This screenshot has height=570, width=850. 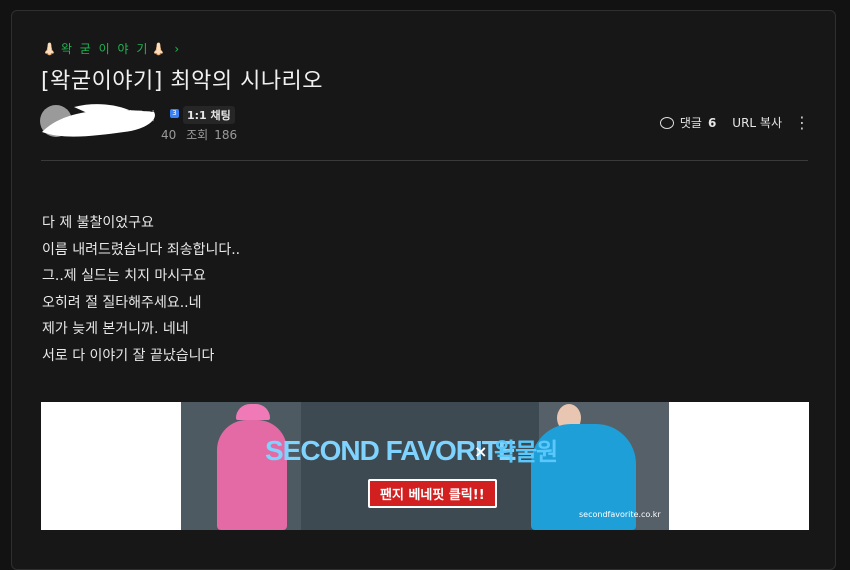 I want to click on body-line: 서로 다 이야기 잘 끝났습니다, so click(x=128, y=355).